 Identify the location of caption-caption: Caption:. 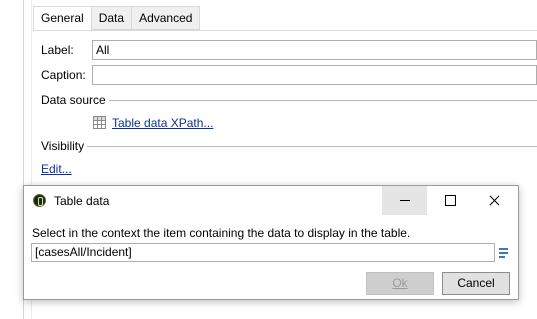
(63, 75).